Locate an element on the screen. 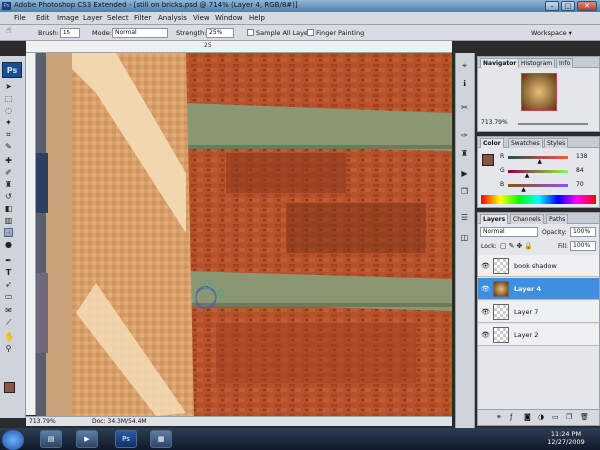  brushes-panel-icon: ✑ is located at coordinates (464, 135).